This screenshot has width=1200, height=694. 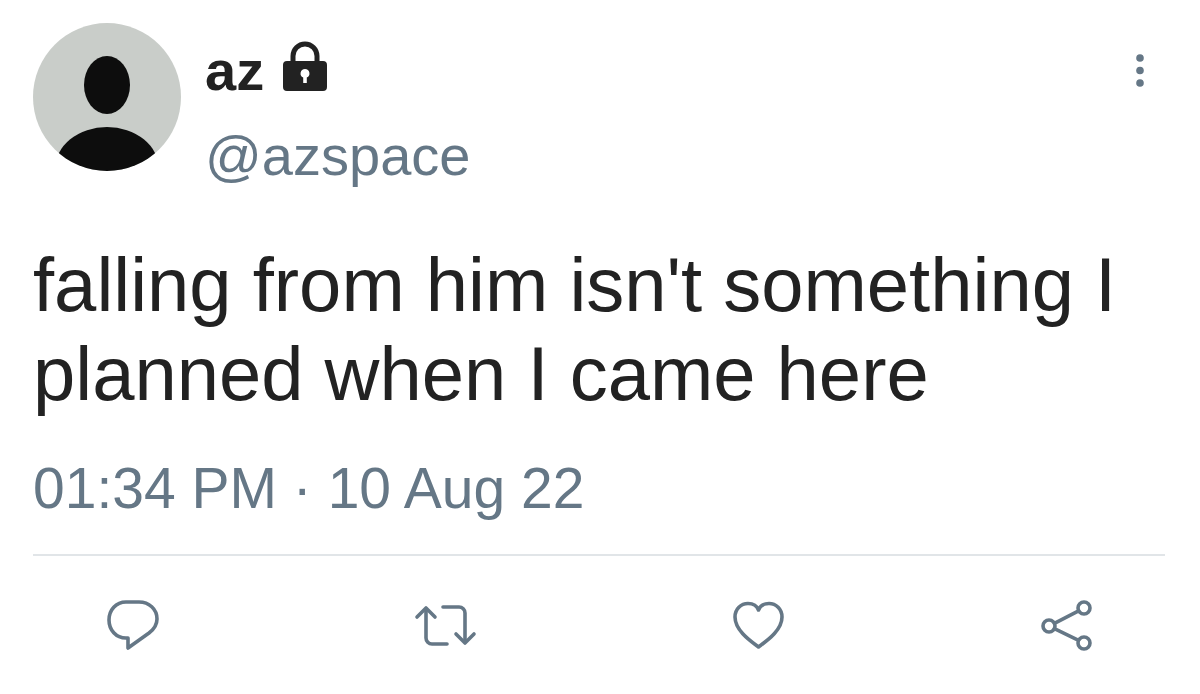 What do you see at coordinates (107, 97) in the screenshot?
I see `avatar-silhouette` at bounding box center [107, 97].